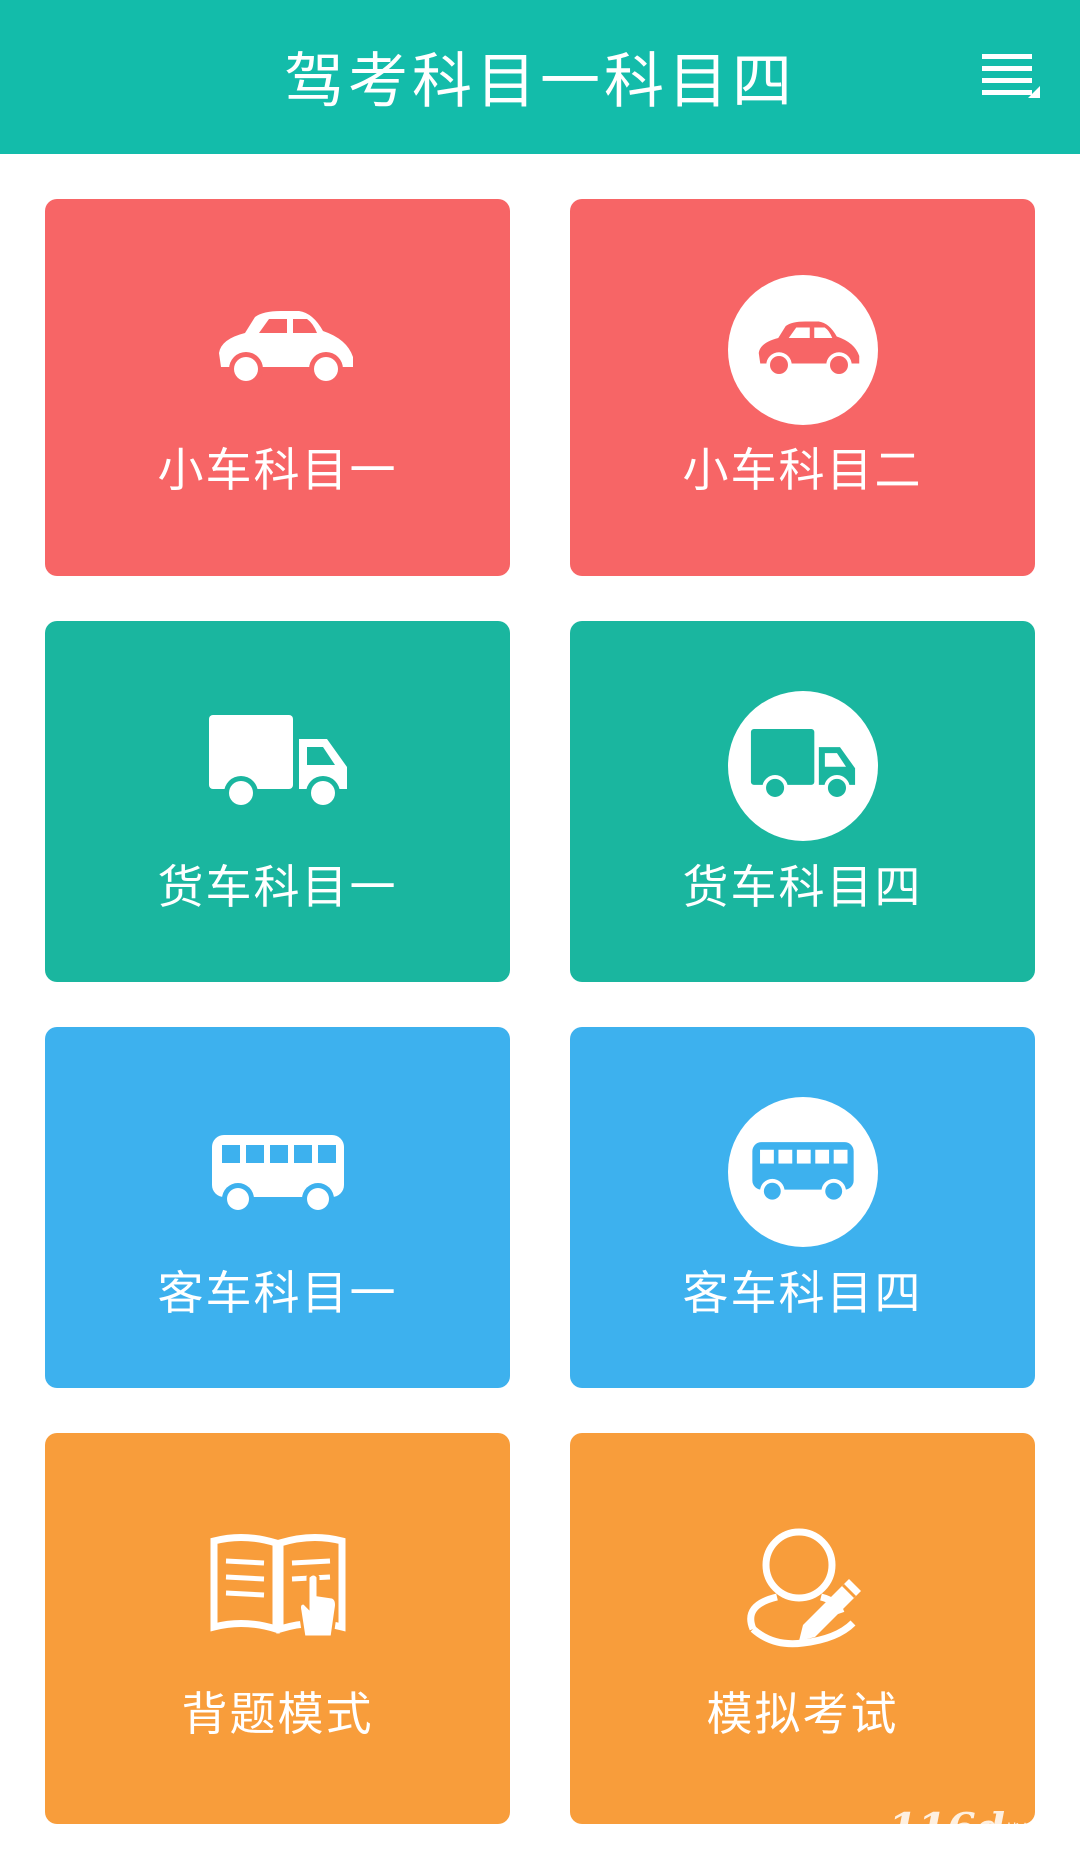  Describe the element at coordinates (802, 1714) in the screenshot. I see `tile-label: 模拟考试` at that location.